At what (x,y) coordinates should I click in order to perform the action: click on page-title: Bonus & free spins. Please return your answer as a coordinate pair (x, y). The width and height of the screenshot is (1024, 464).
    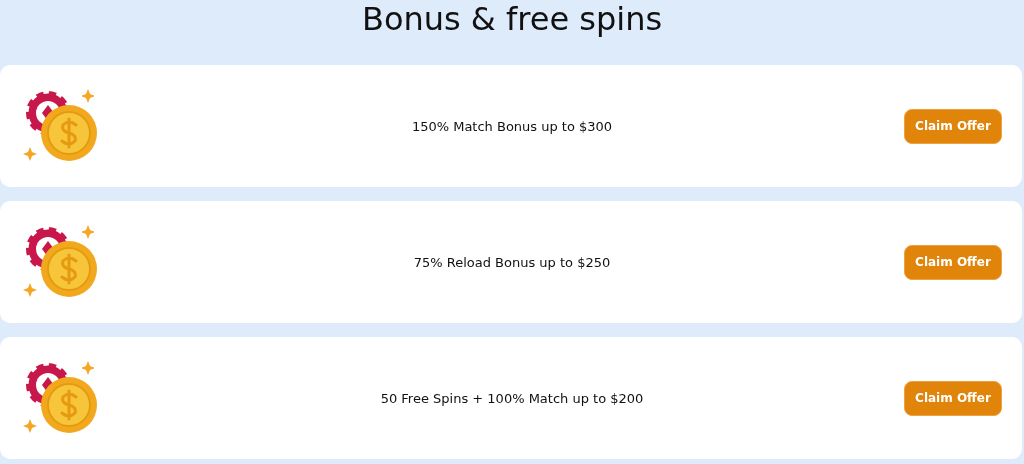
    Looking at the image, I should click on (512, 20).